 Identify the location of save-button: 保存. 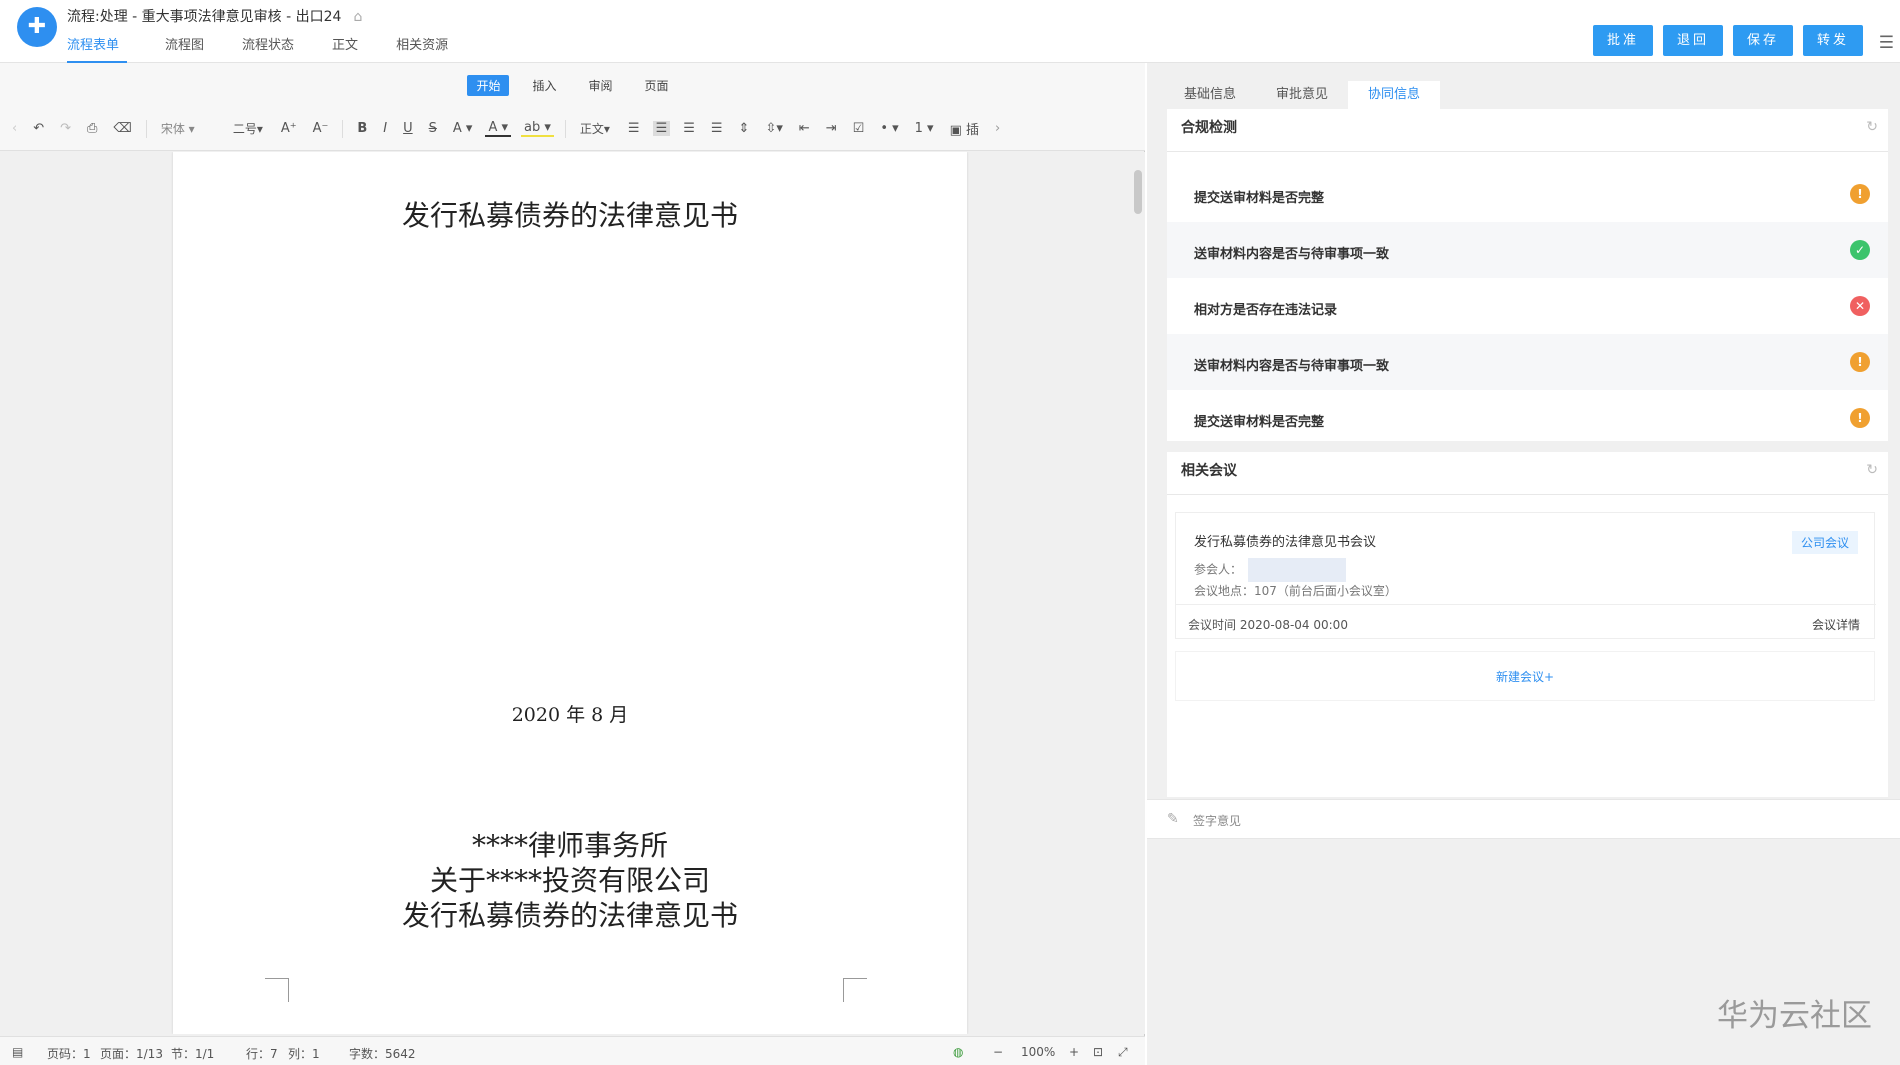
(1763, 40).